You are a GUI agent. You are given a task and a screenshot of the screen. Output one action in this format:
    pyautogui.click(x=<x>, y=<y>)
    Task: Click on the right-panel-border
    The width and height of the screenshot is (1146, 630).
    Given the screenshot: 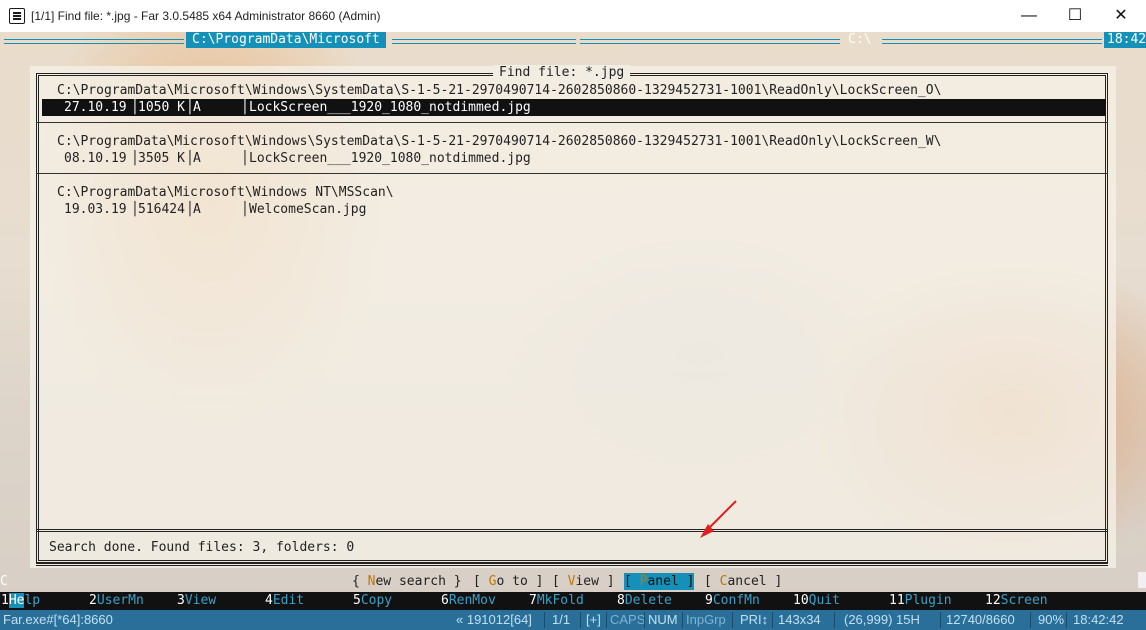 What is the action you would take?
    pyautogui.click(x=710, y=41)
    